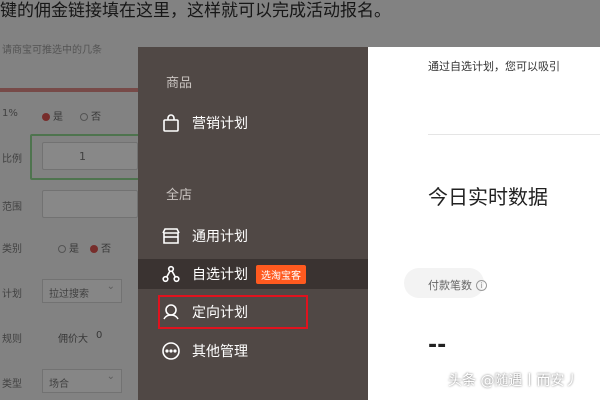  Describe the element at coordinates (253, 274) in the screenshot. I see `menu-item-selected-plan: 自选计划 选淘宝客` at that location.